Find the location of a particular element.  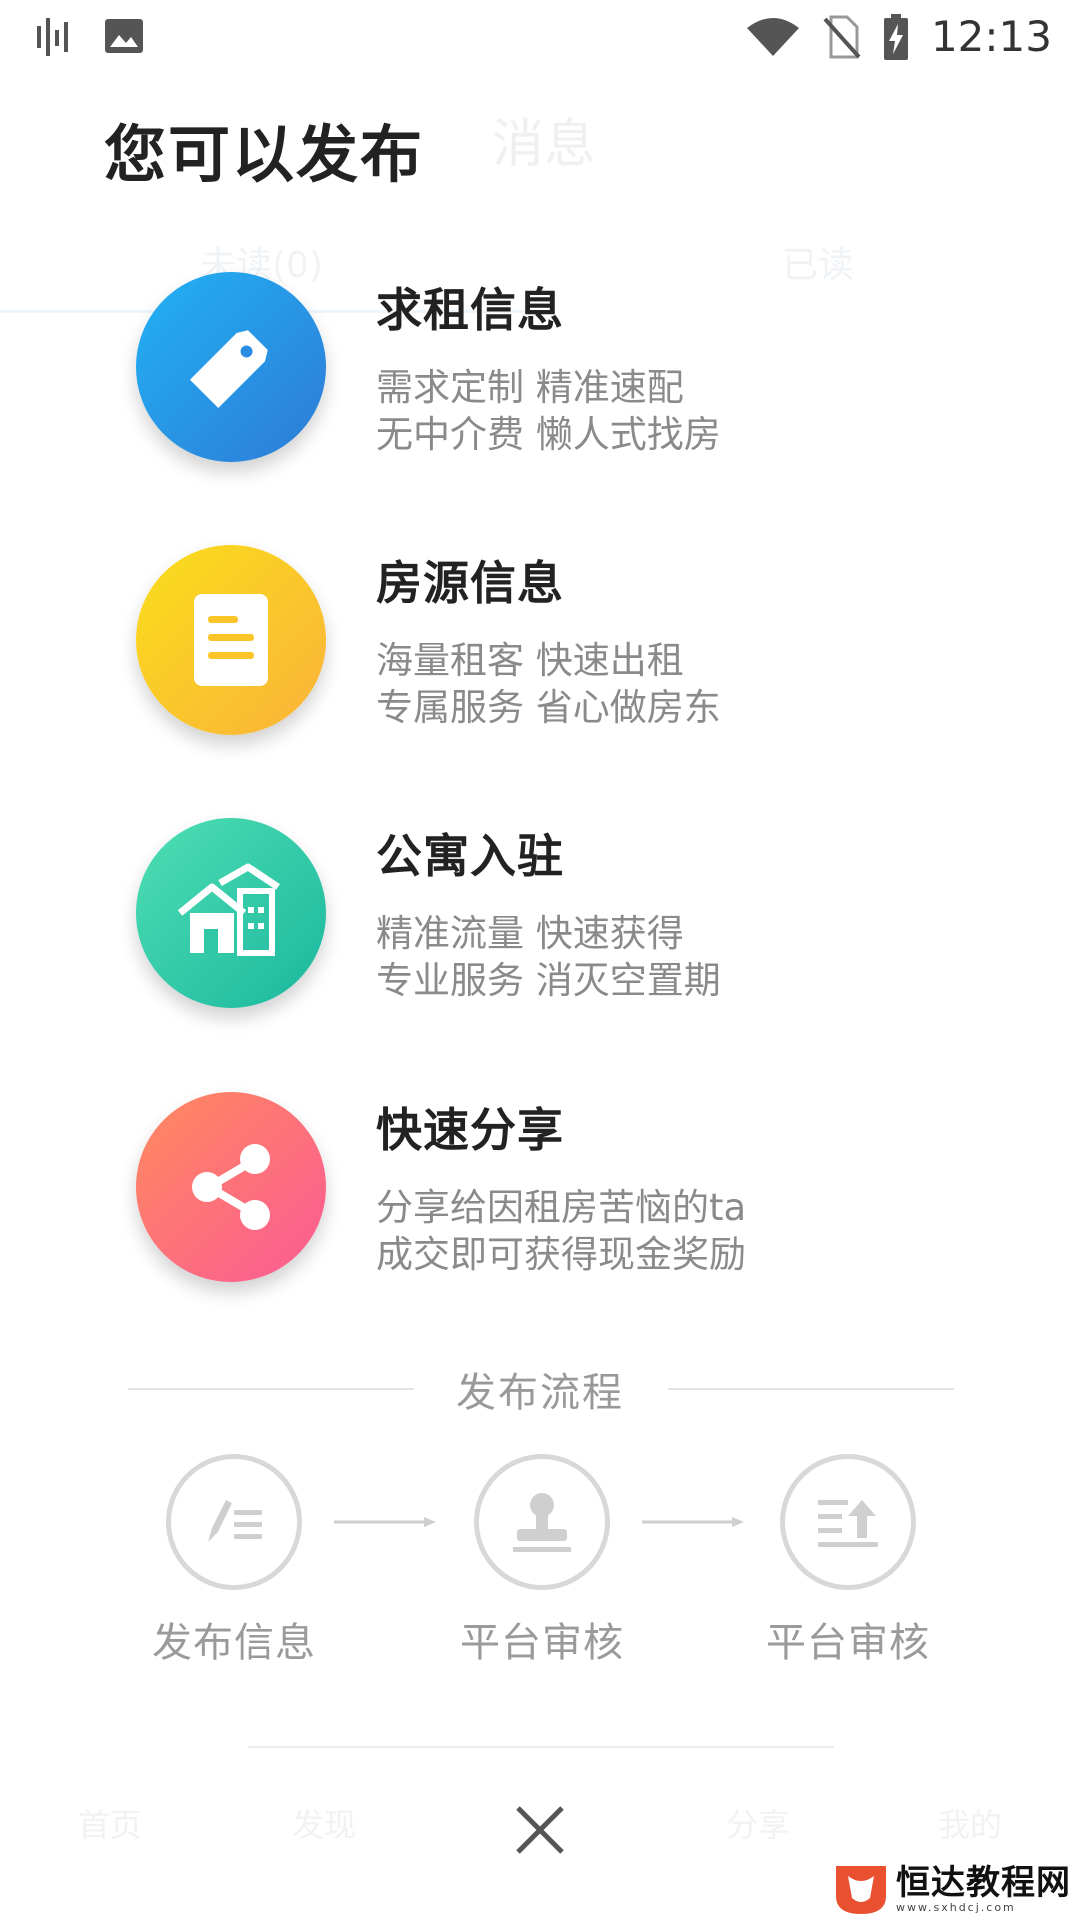

upload-list-icon is located at coordinates (848, 1523).